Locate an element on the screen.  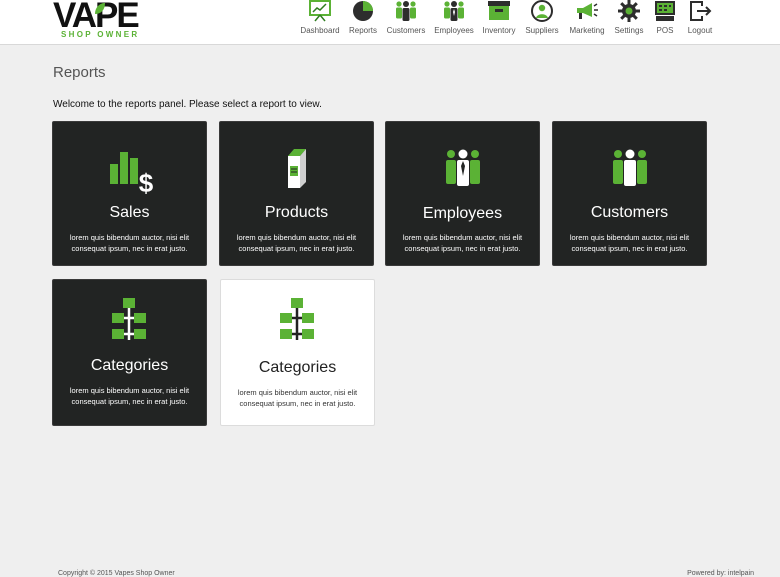
card-title: Products is located at coordinates (296, 212).